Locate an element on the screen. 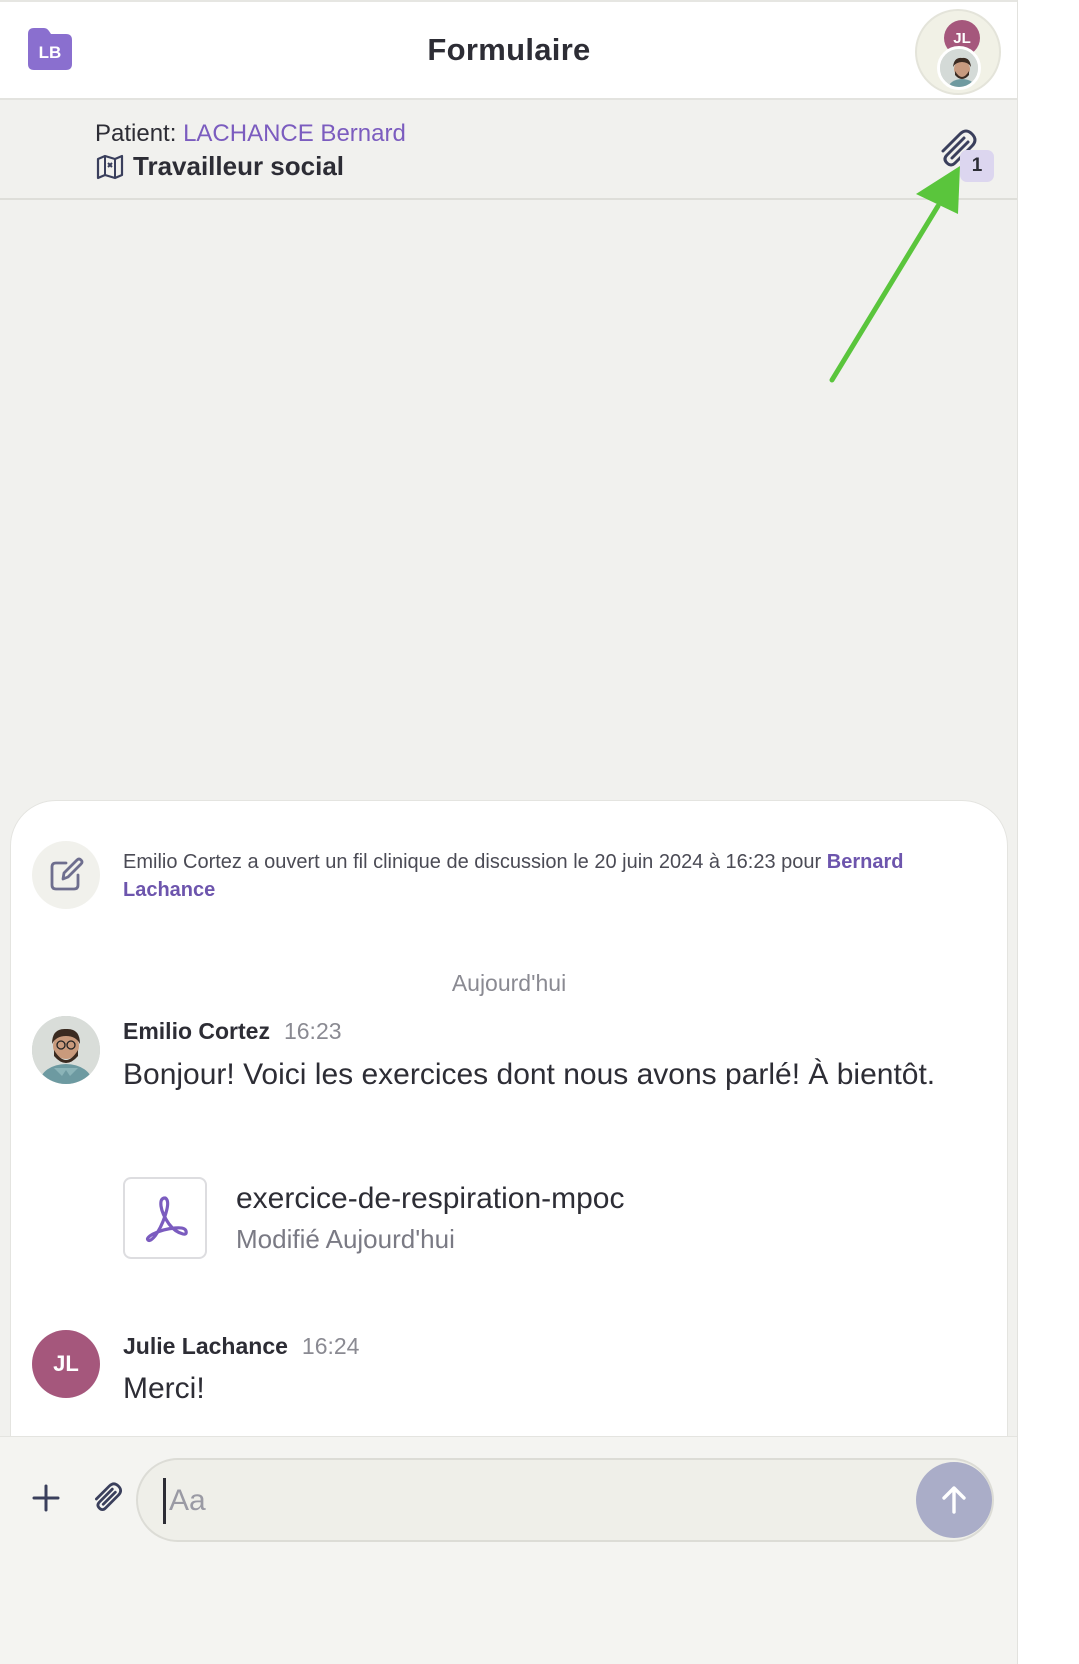 Image resolution: width=1079 pixels, height=1664 pixels. attachment-file-name: exercice-de-respiration-mpoc is located at coordinates (430, 1199).